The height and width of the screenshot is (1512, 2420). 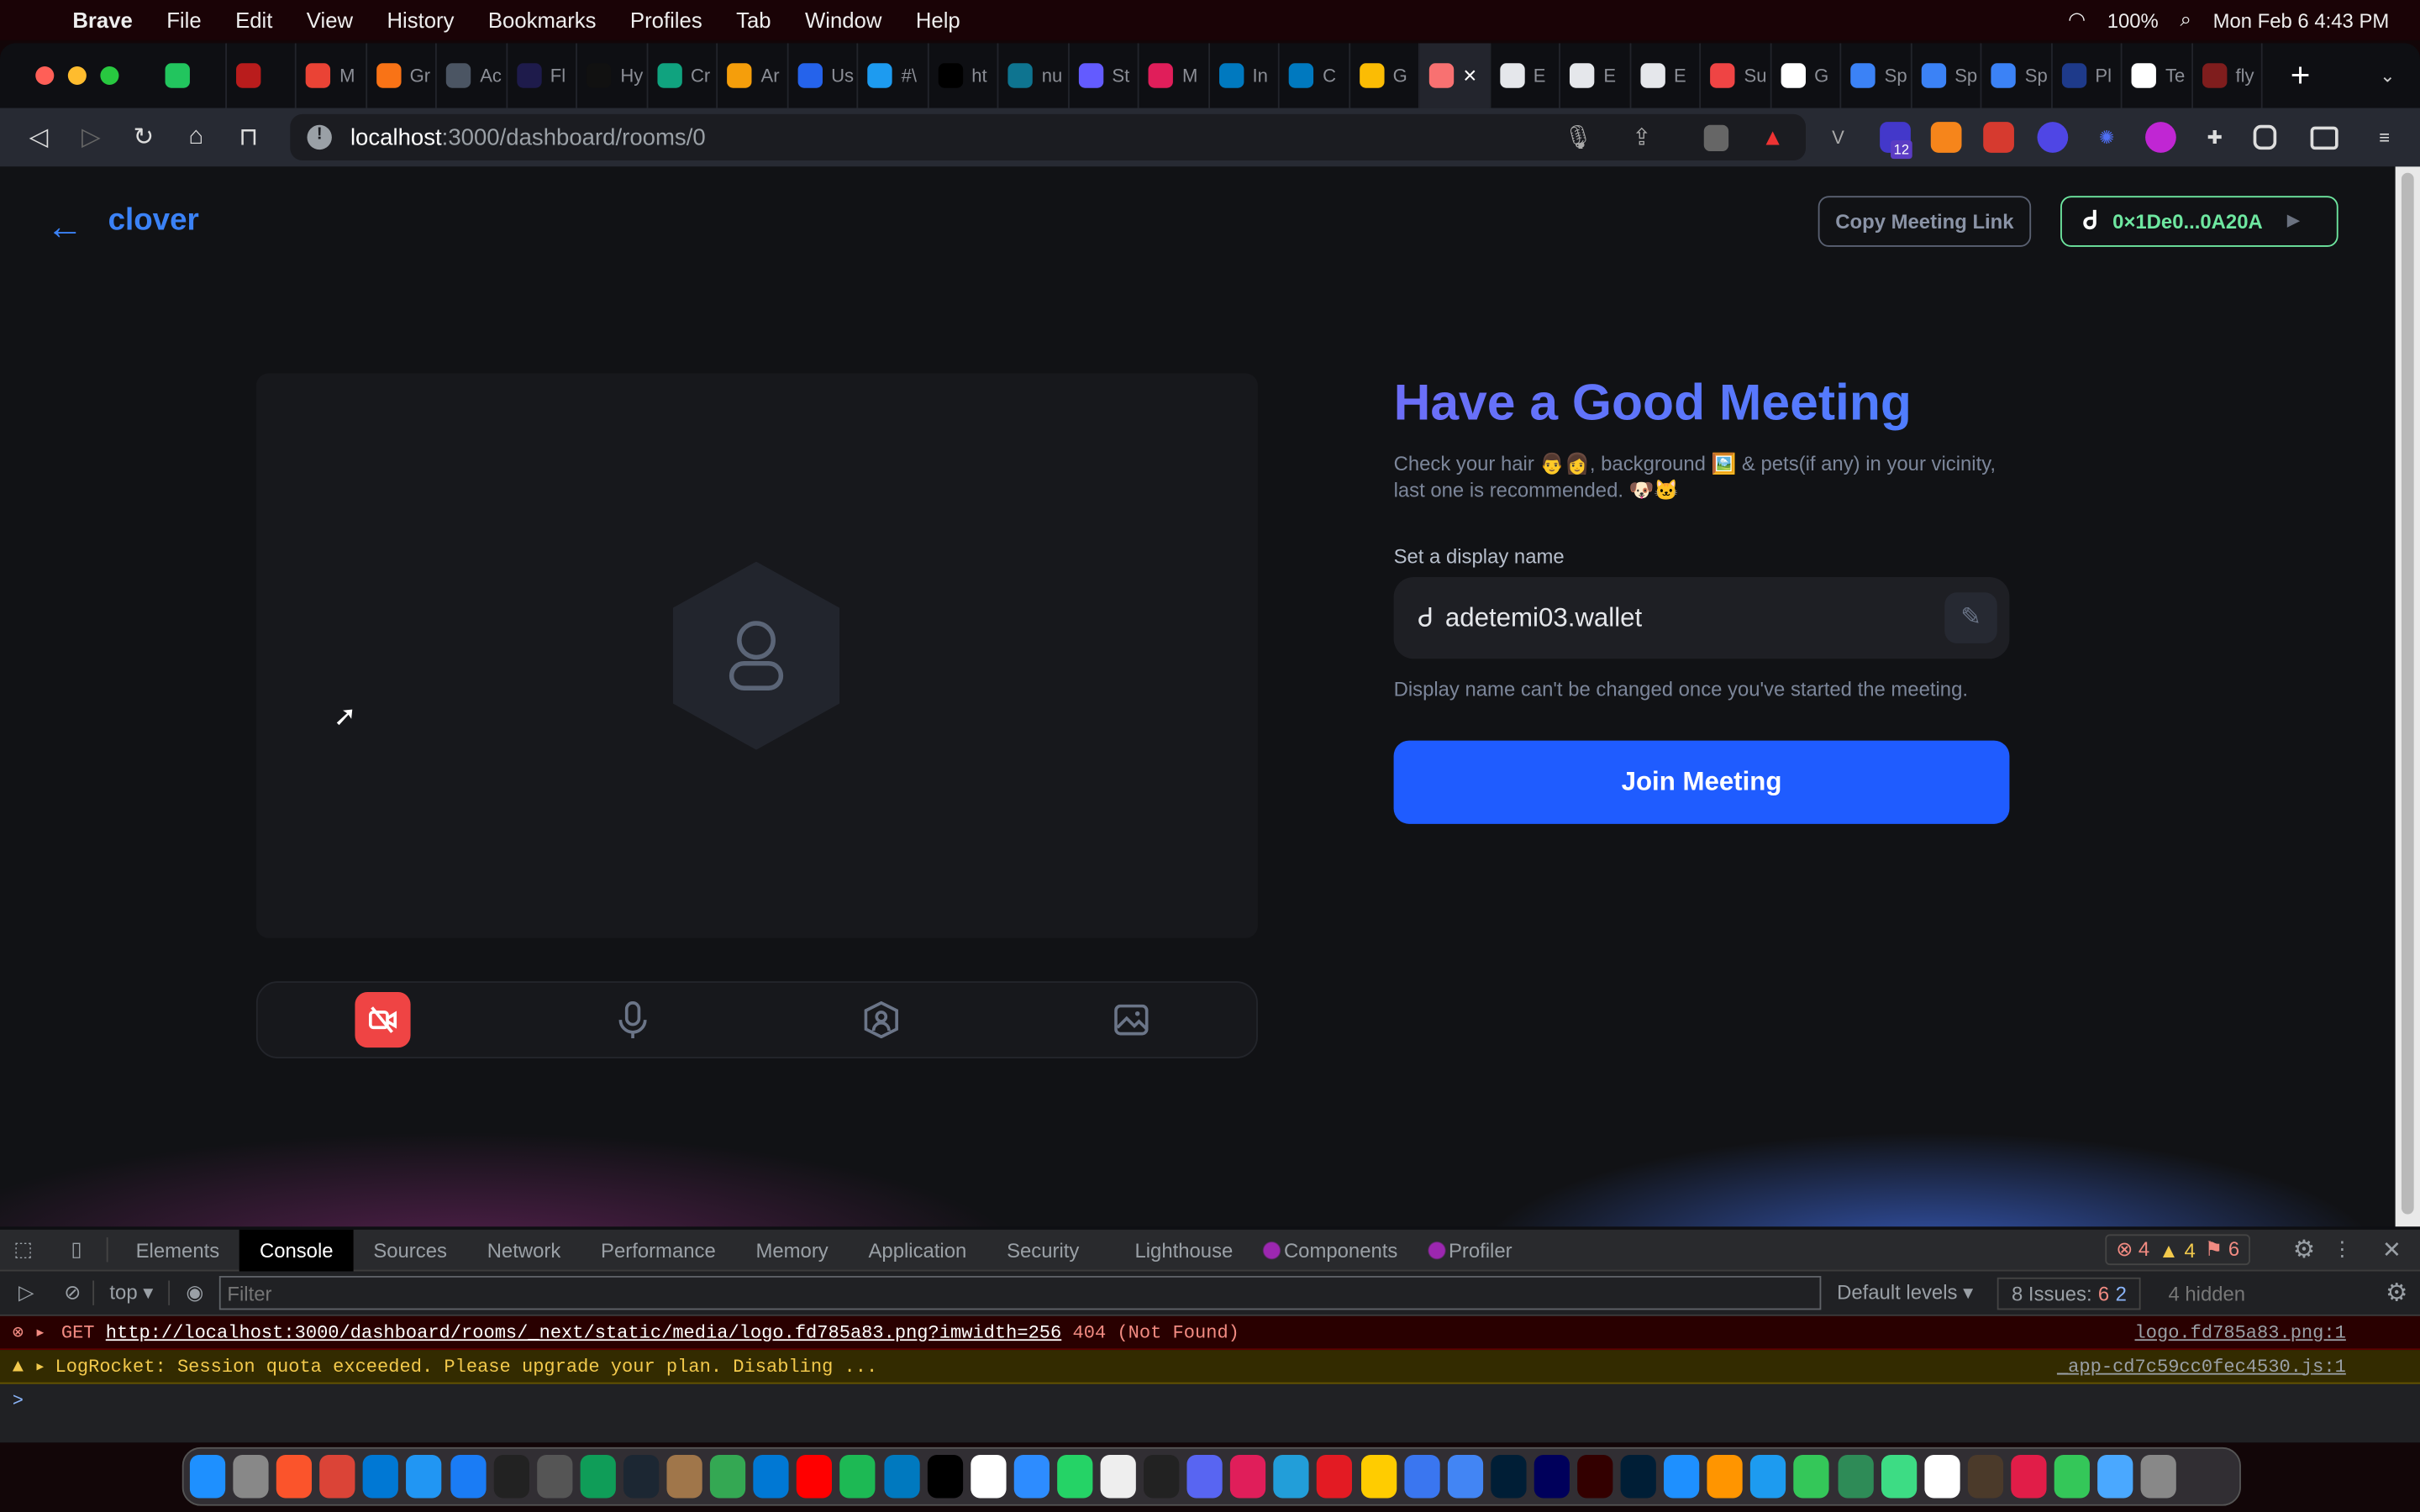 What do you see at coordinates (881, 1019) in the screenshot?
I see `avatar-button` at bounding box center [881, 1019].